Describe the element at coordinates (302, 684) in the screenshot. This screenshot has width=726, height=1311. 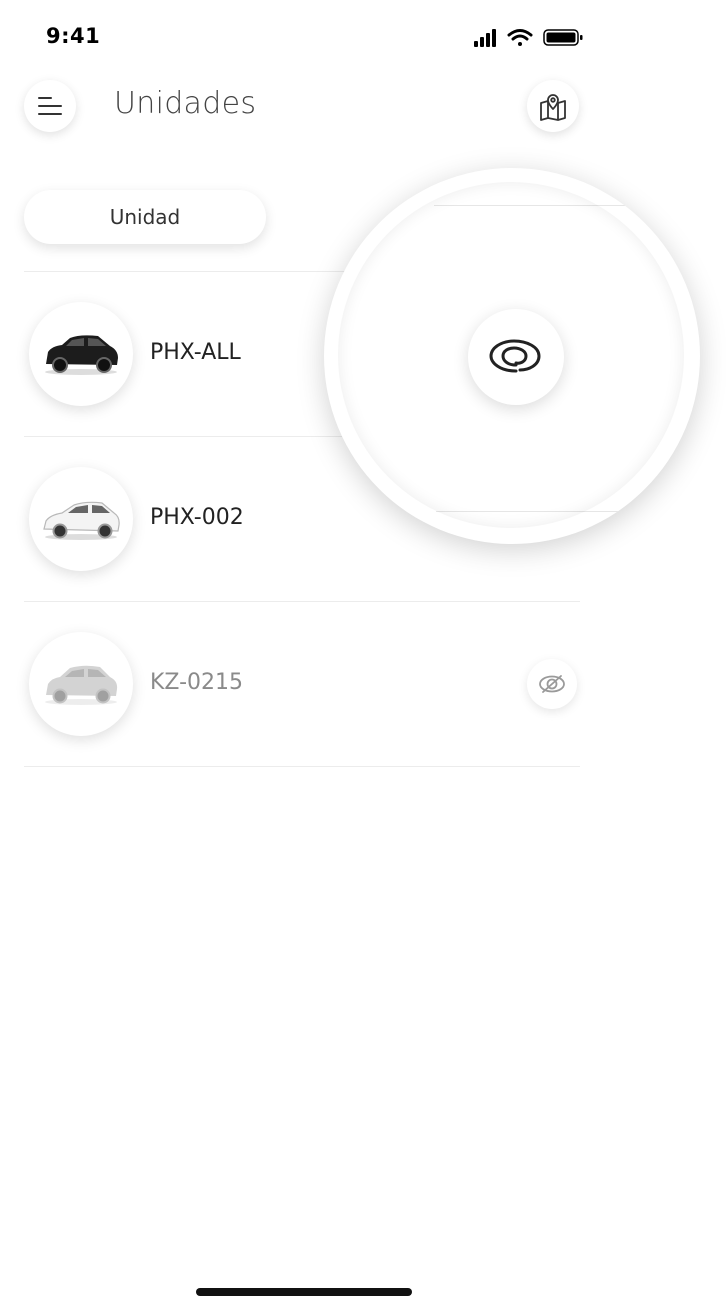
I see `unit-row: KZ-0215` at that location.